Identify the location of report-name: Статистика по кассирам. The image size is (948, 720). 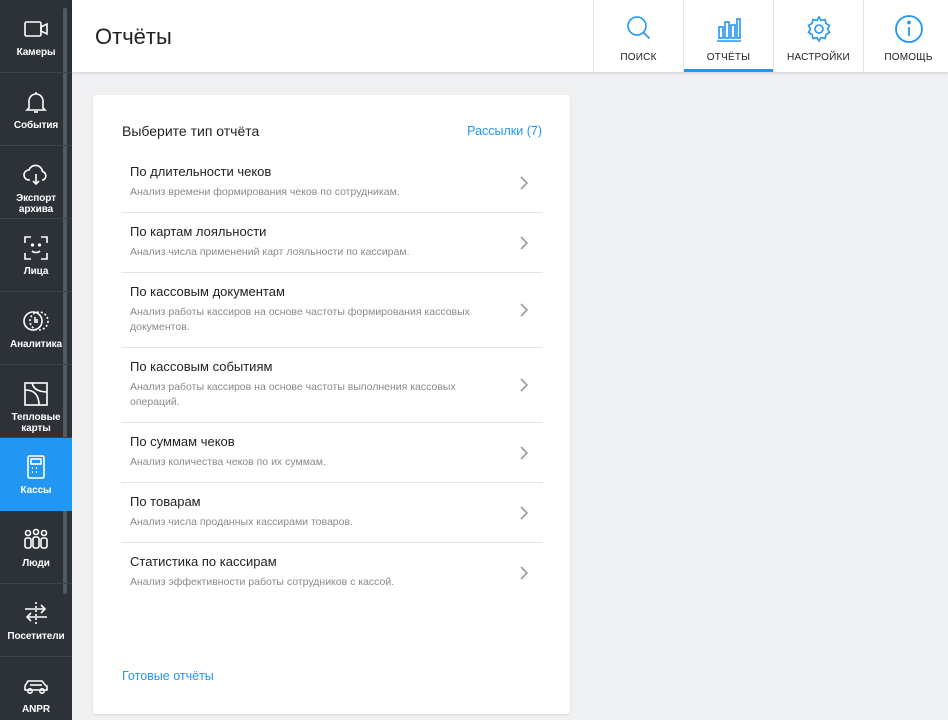
(203, 561).